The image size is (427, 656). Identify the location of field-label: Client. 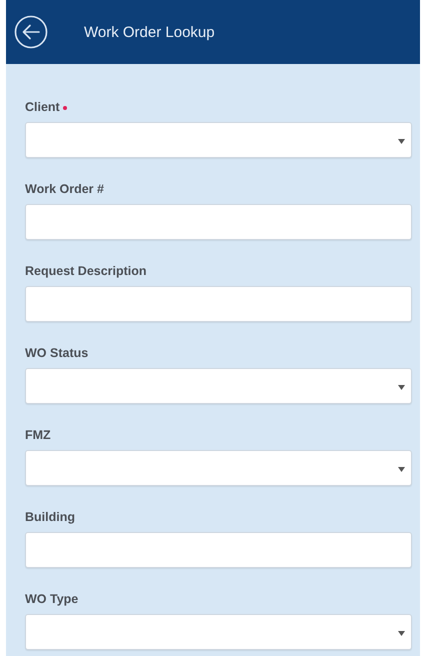
(42, 107).